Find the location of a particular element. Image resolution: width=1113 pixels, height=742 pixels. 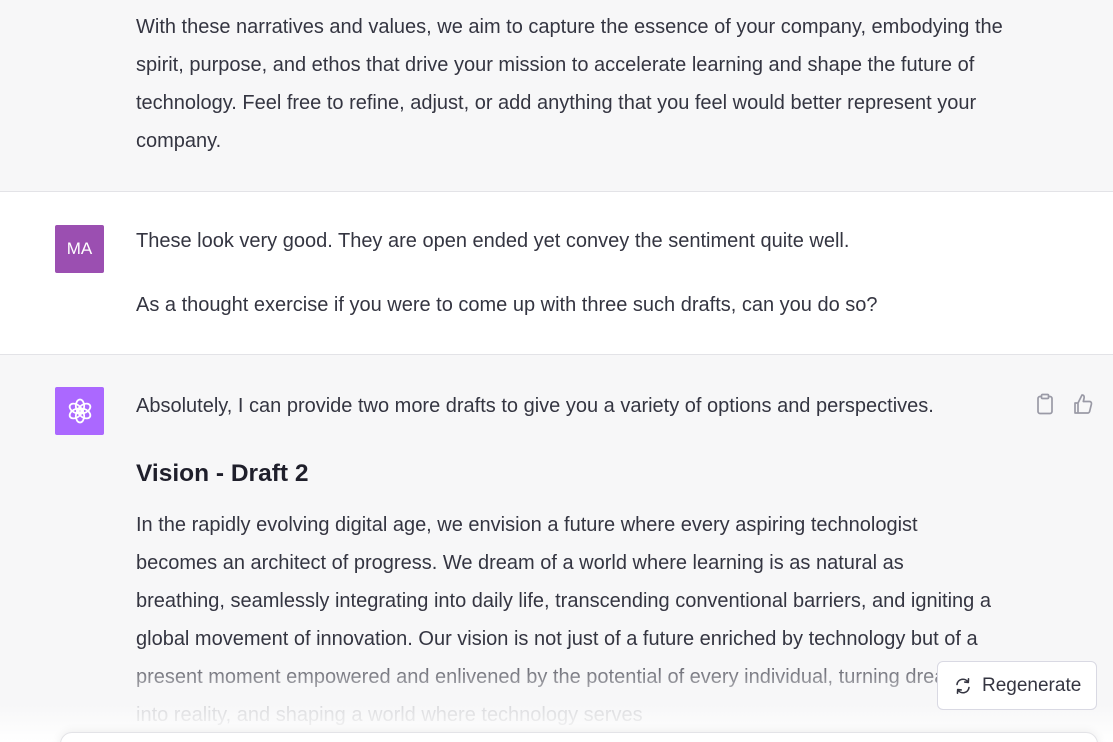

openai-logo-icon is located at coordinates (79, 411).